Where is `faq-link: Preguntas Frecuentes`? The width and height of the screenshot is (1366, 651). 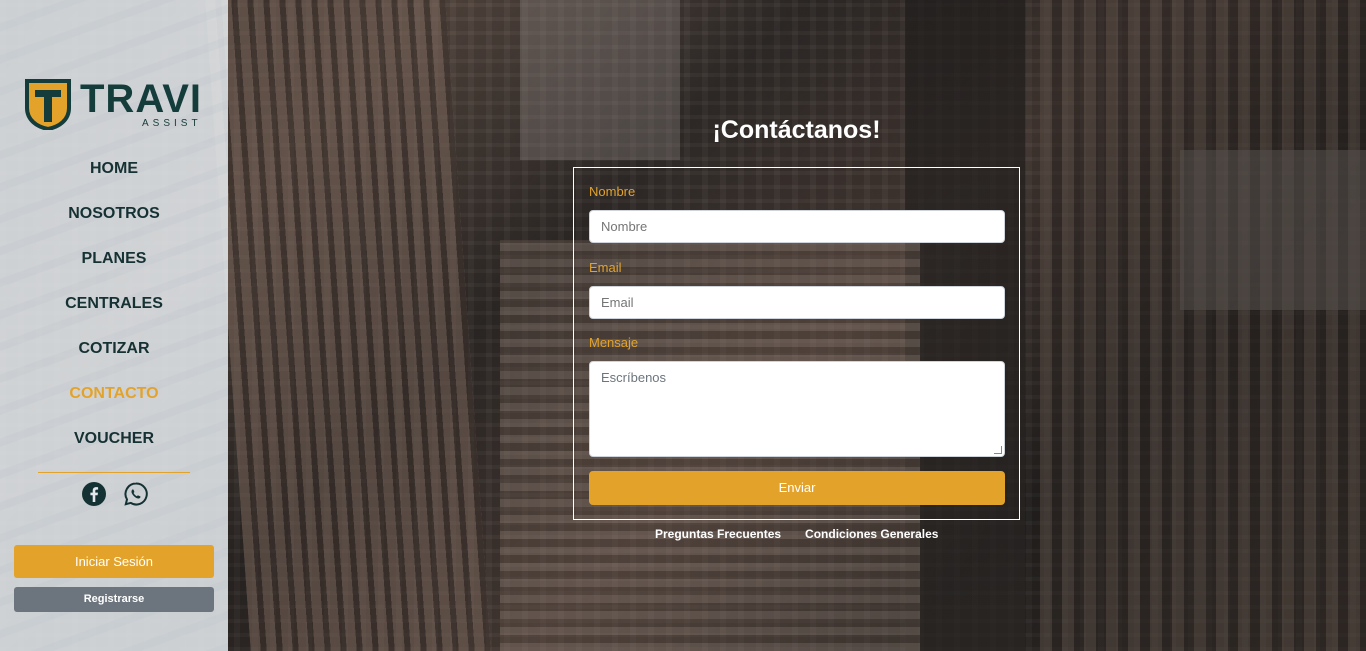 faq-link: Preguntas Frecuentes is located at coordinates (718, 534).